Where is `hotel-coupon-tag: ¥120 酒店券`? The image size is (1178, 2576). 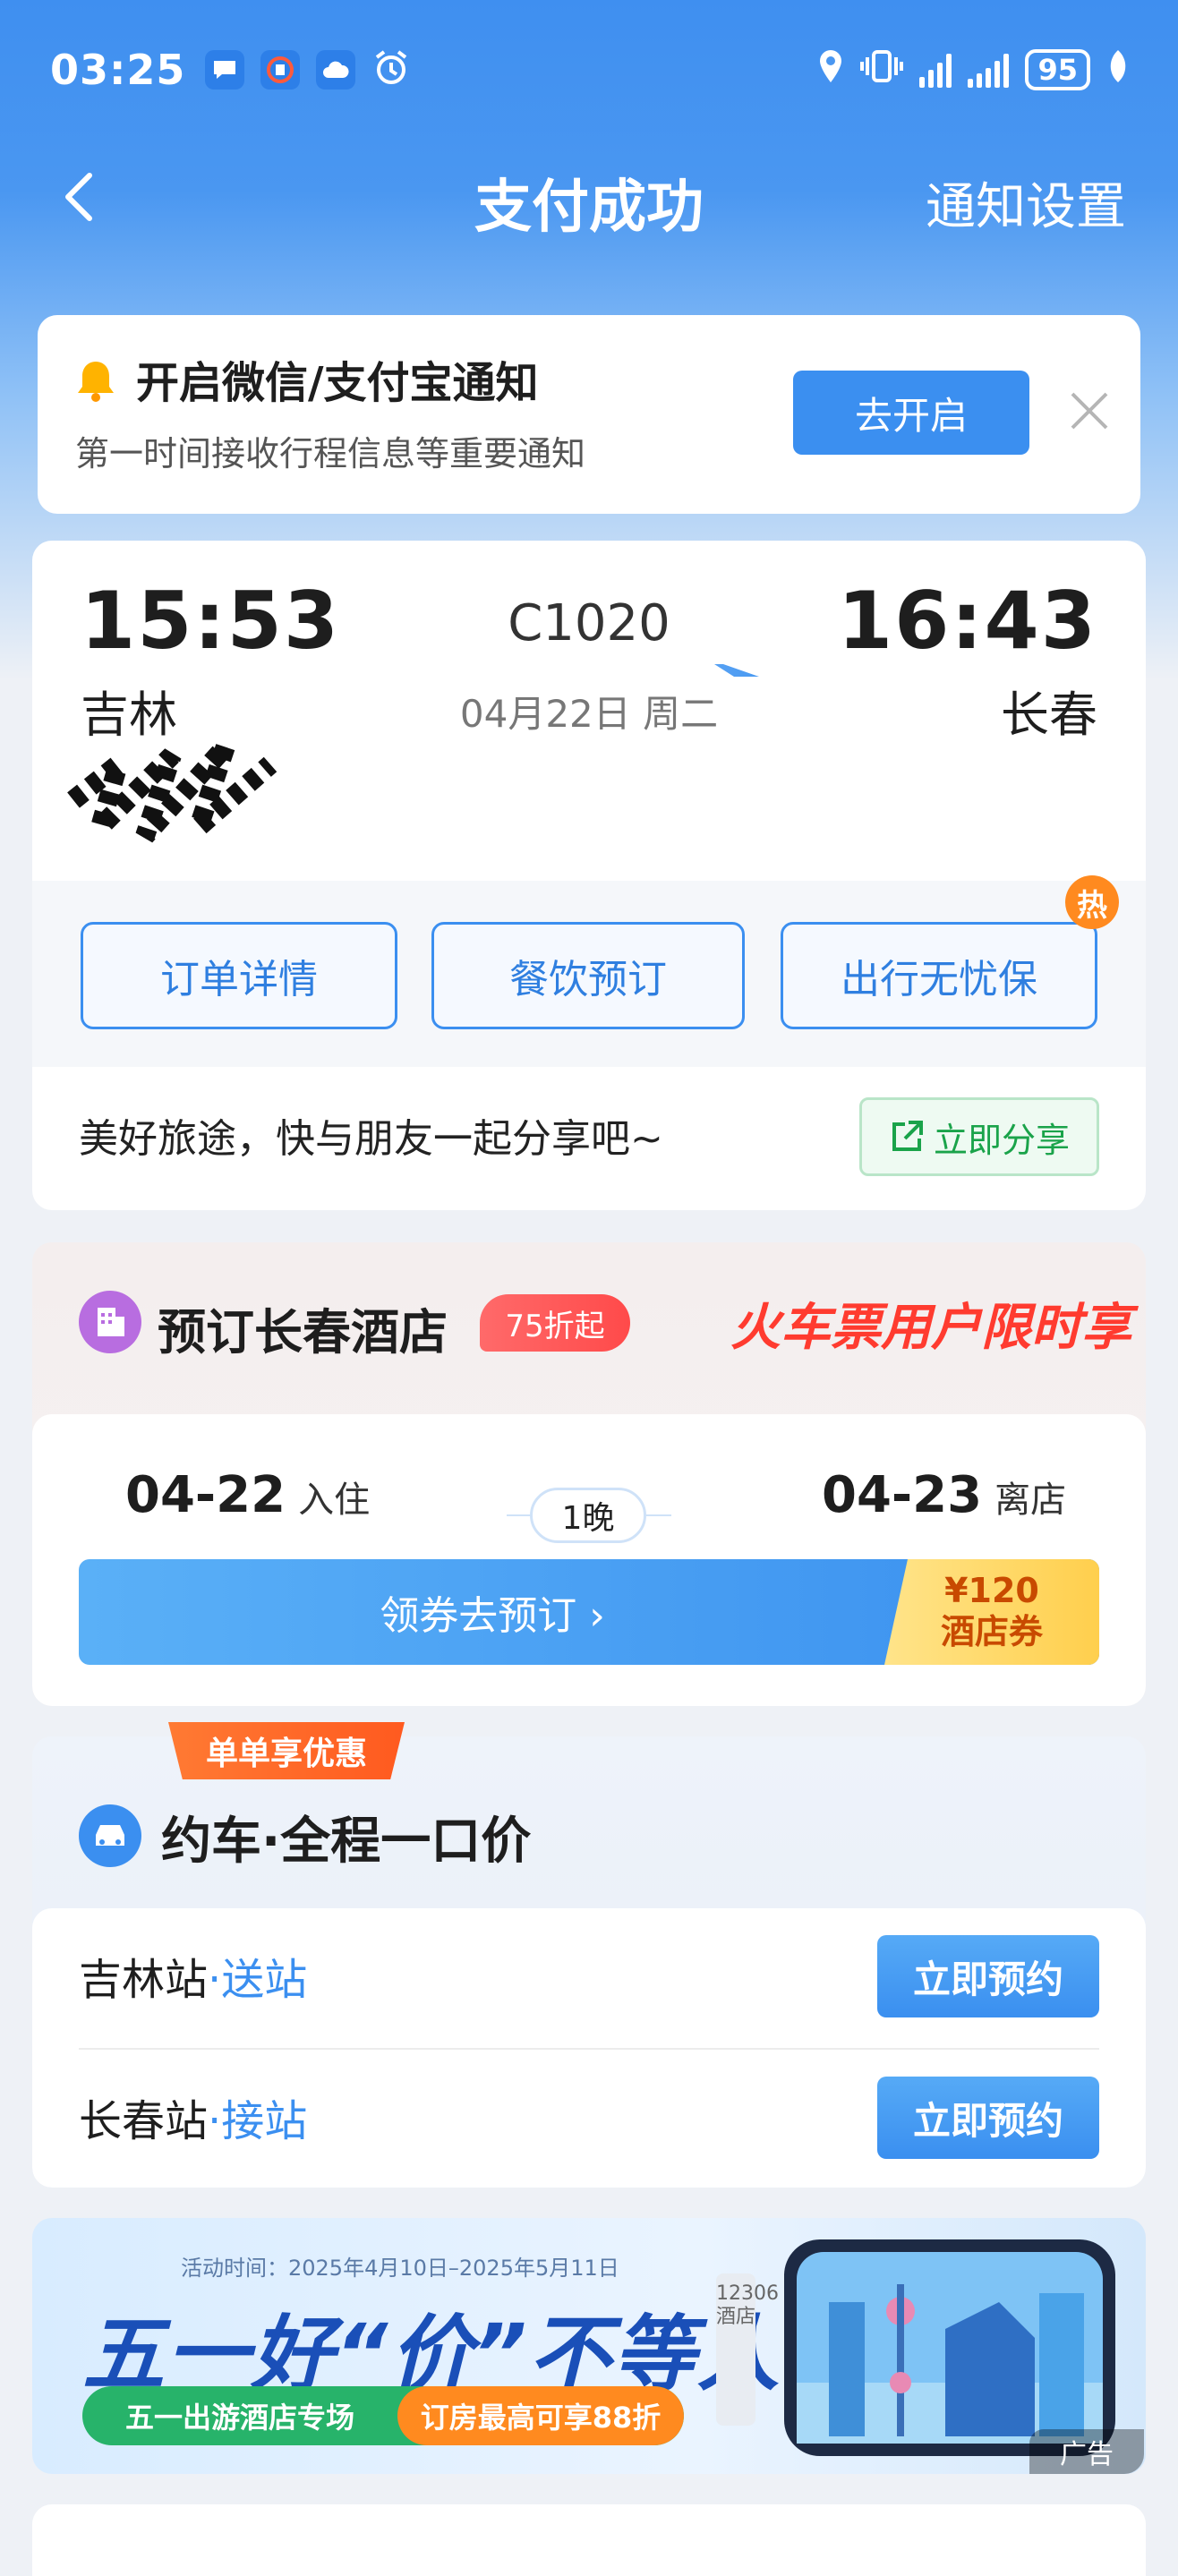 hotel-coupon-tag: ¥120 酒店券 is located at coordinates (992, 1612).